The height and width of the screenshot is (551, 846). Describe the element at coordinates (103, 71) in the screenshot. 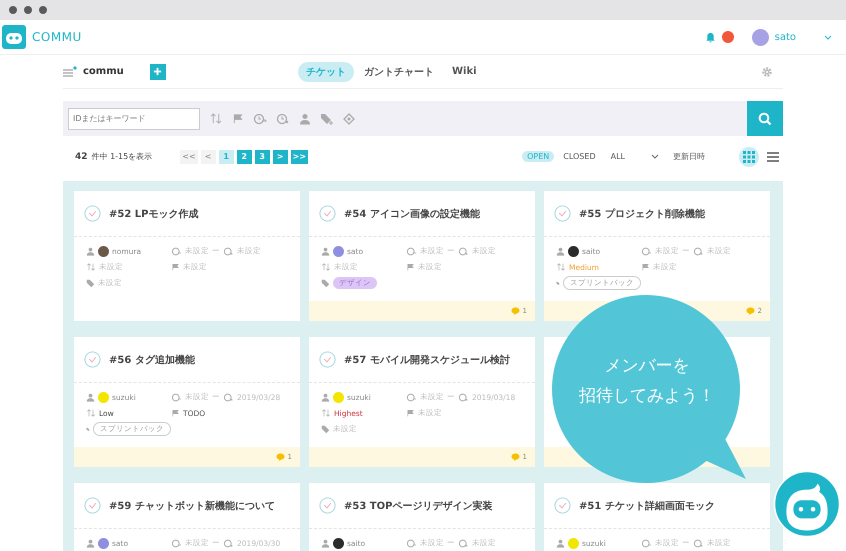

I see `project-name: commu` at that location.